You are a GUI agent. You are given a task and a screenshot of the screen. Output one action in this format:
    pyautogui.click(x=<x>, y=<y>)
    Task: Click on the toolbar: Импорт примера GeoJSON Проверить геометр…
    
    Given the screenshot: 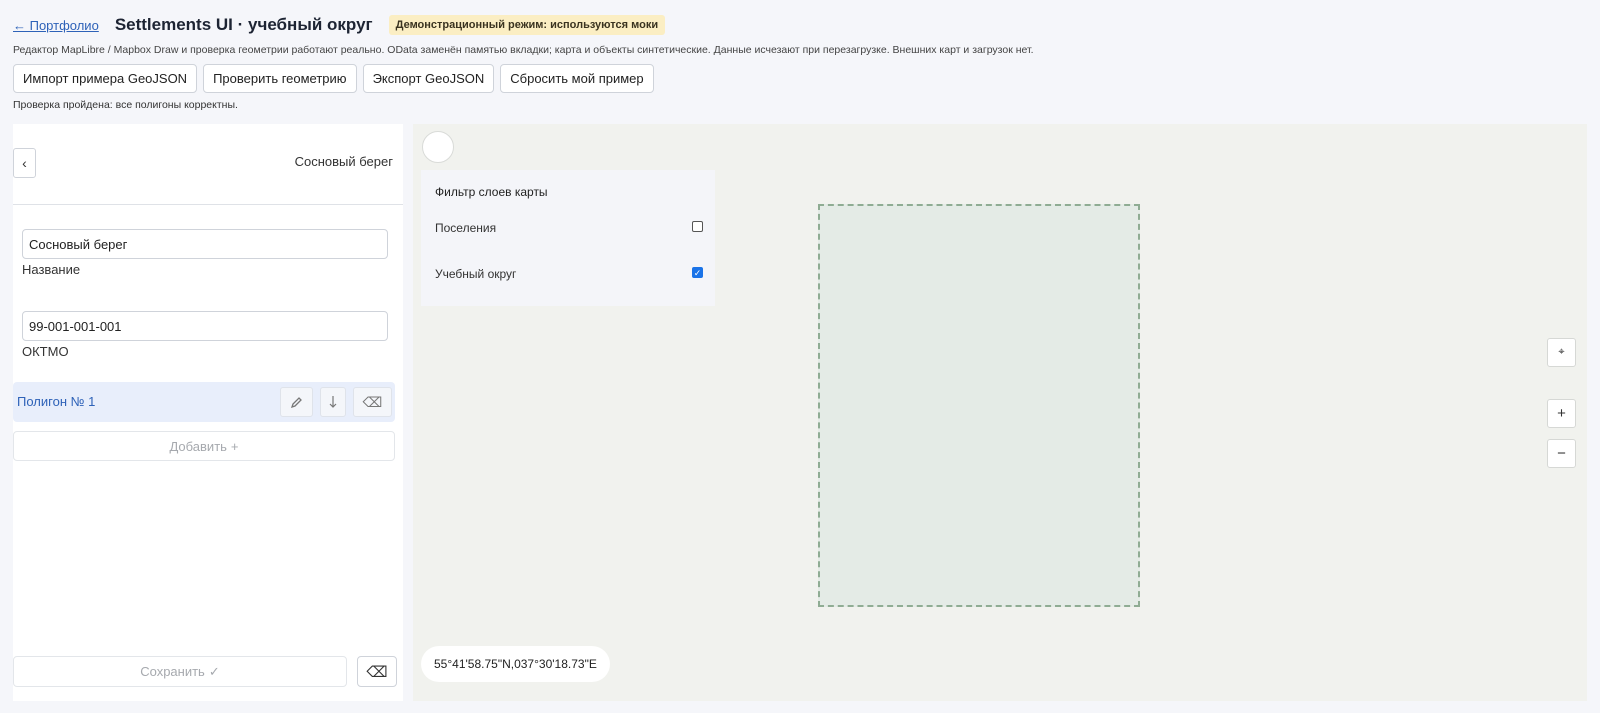 What is the action you would take?
    pyautogui.click(x=333, y=78)
    